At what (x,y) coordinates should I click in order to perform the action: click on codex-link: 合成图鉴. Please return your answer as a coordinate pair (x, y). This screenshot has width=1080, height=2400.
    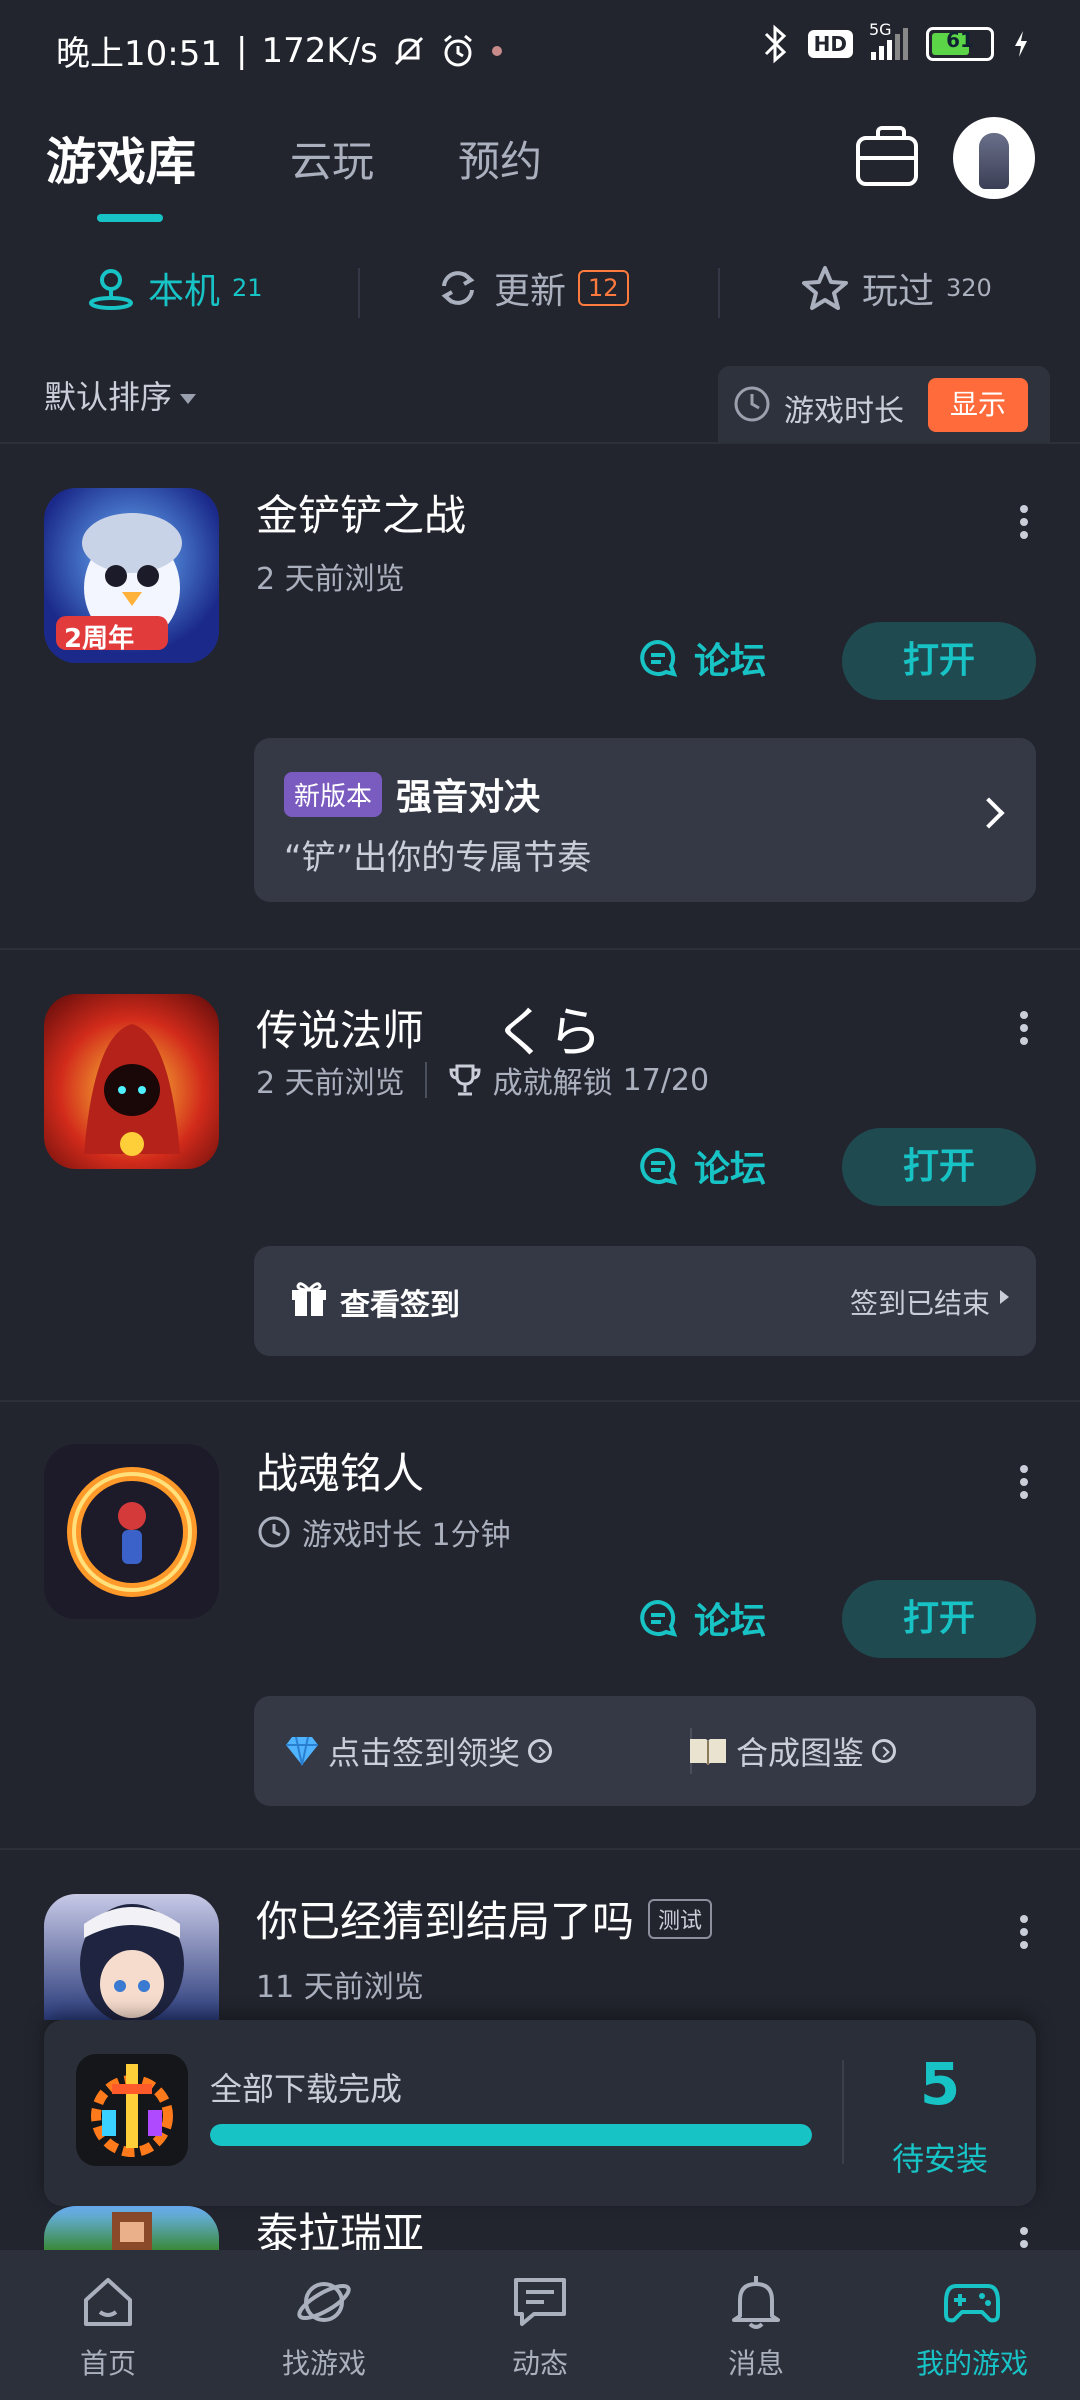
    Looking at the image, I should click on (792, 1751).